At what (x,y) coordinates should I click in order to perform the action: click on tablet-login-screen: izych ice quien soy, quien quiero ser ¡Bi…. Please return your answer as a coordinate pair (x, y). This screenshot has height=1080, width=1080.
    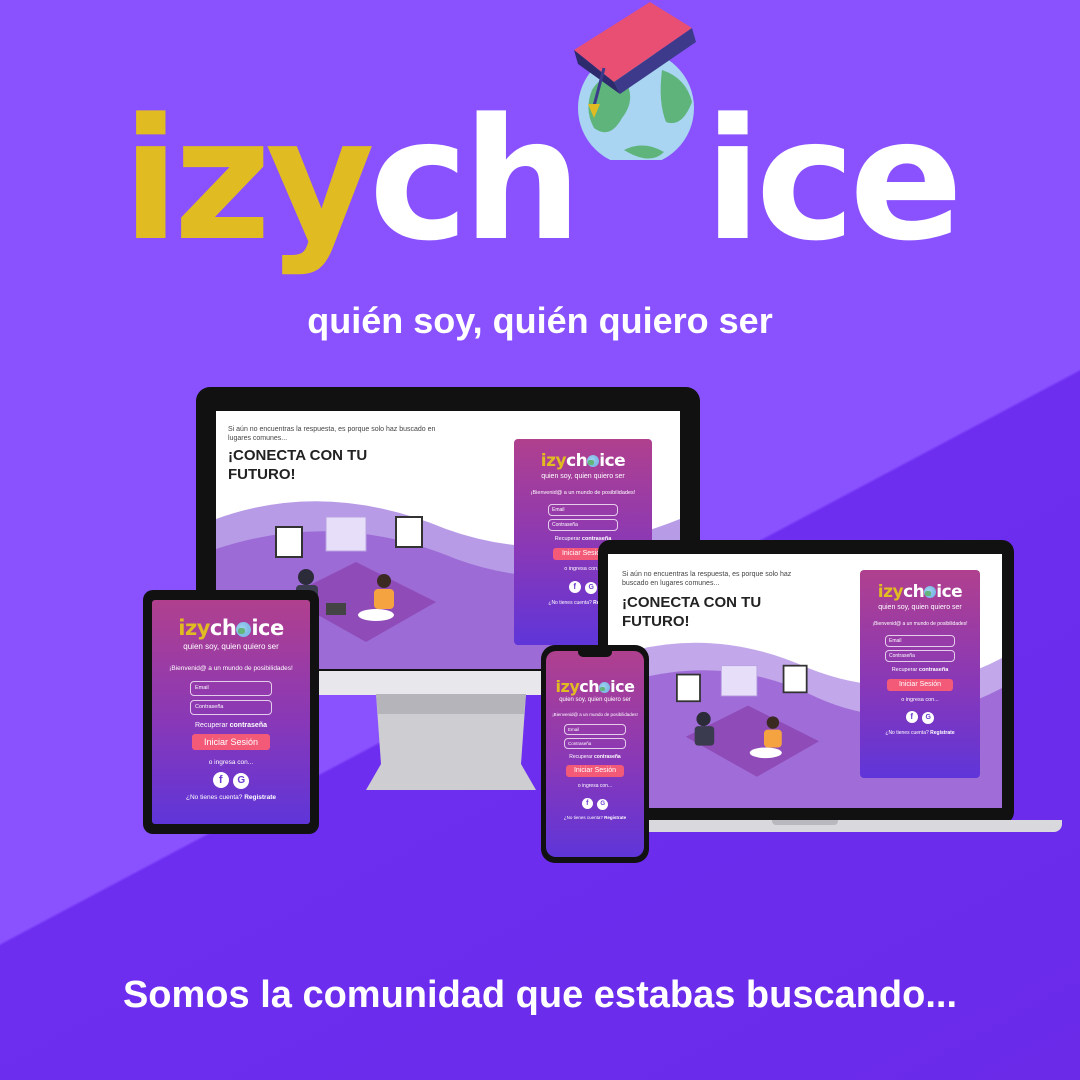
    Looking at the image, I should click on (231, 712).